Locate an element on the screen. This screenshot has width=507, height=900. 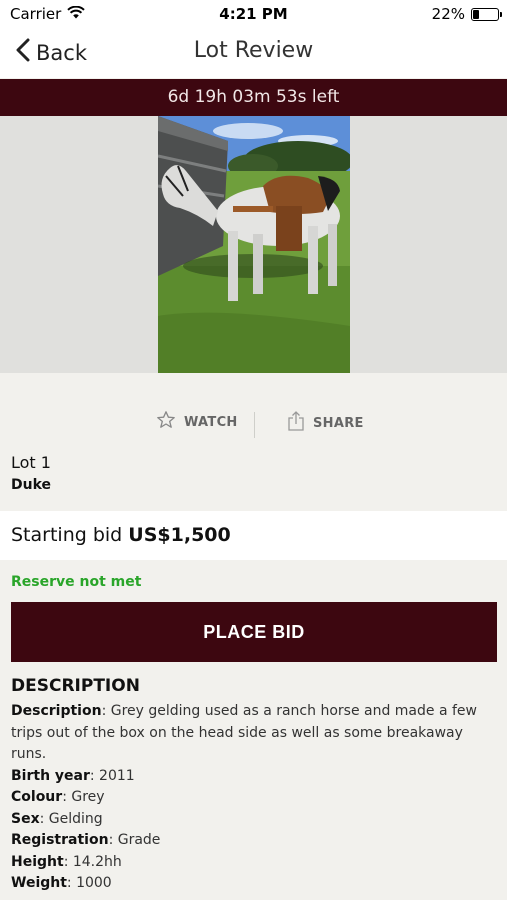
weight-field: Weight: 1000 is located at coordinates (61, 883).